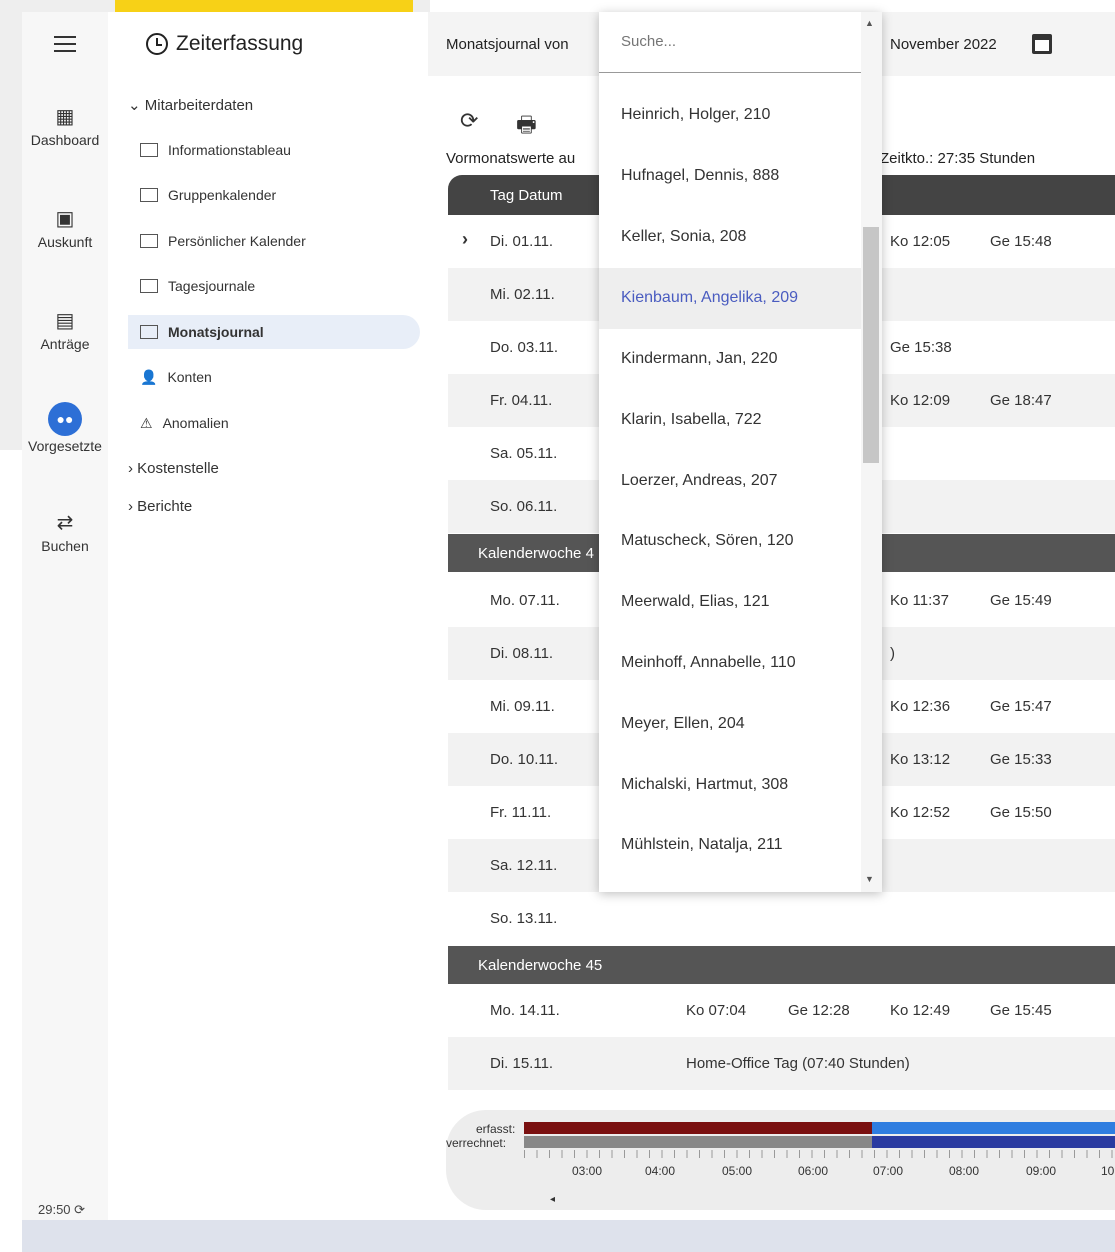 The height and width of the screenshot is (1252, 1115). I want to click on rail-auskunft: ▣ Auskunft, so click(65, 229).